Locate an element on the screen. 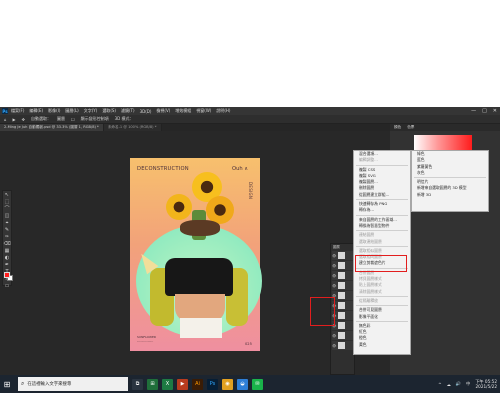  cloud-icon: ☁ is located at coordinates (449, 384).